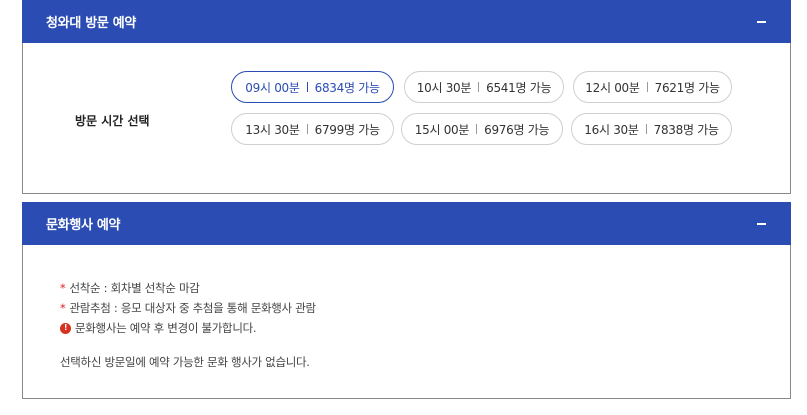  Describe the element at coordinates (406, 223) in the screenshot. I see `cultural-event-header: 문화행사 예약` at that location.